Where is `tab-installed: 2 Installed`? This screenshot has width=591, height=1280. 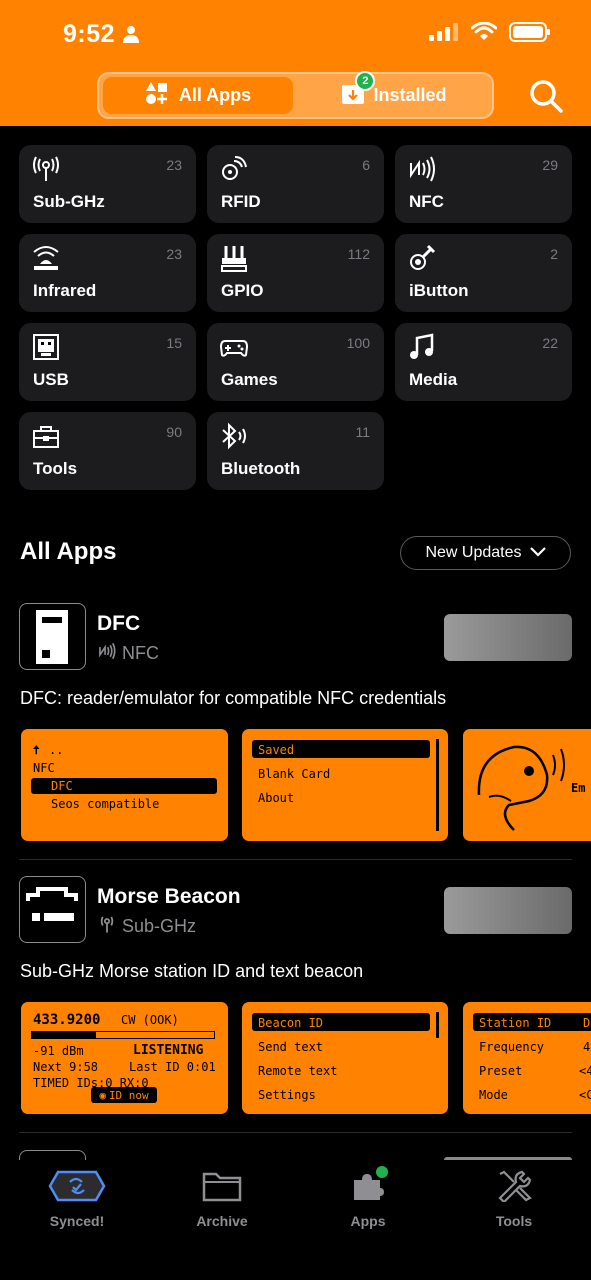 tab-installed: 2 Installed is located at coordinates (394, 92).